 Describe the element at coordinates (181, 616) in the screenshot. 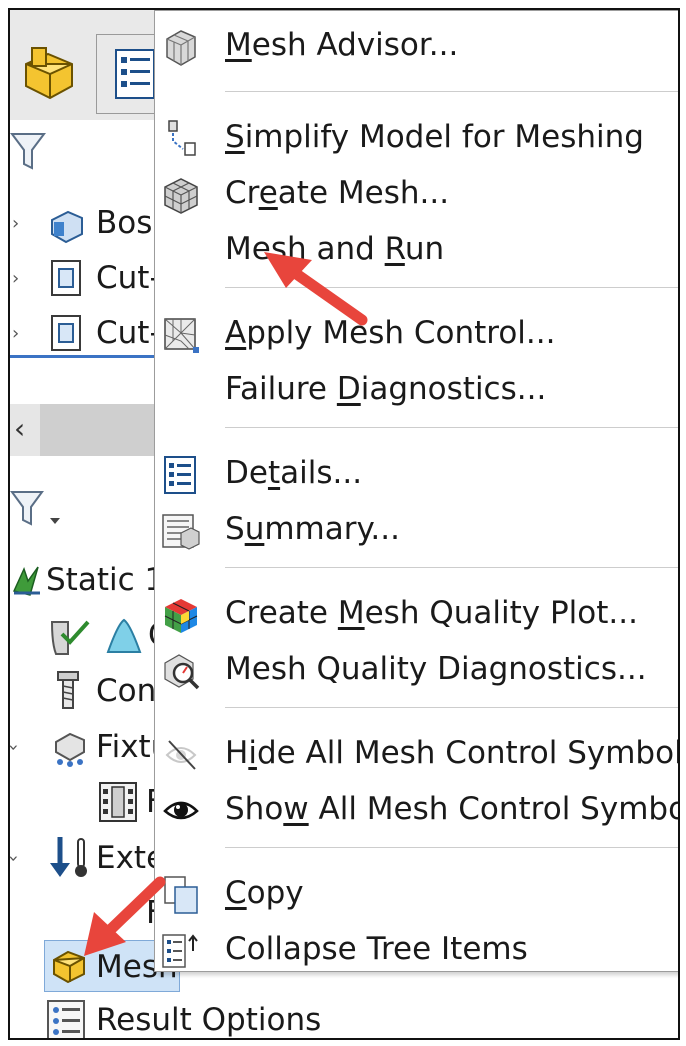

I see `mesh-quality-plot-icon` at that location.